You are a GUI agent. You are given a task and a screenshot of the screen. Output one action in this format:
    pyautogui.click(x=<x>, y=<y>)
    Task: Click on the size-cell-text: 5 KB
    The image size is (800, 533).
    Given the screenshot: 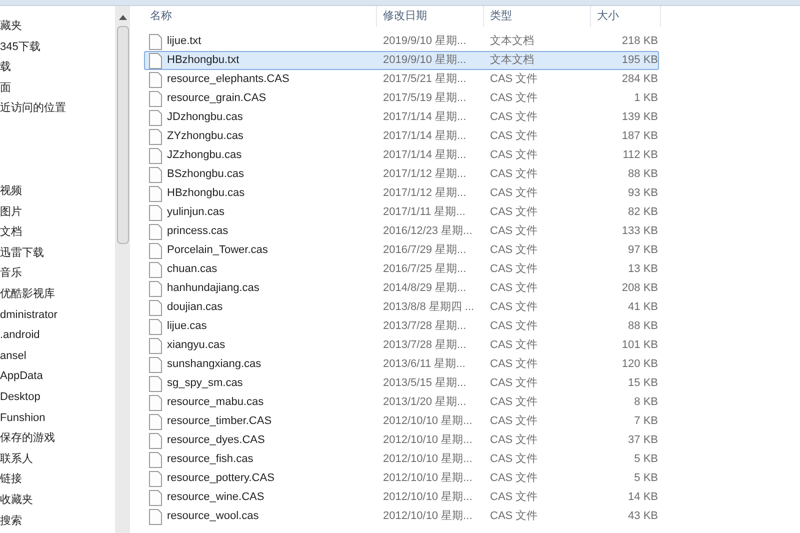 What is the action you would take?
    pyautogui.click(x=645, y=460)
    